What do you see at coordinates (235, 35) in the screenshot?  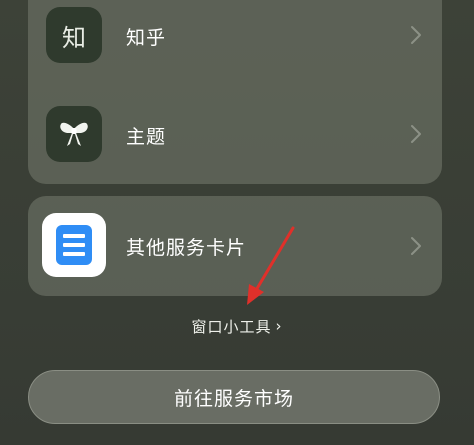 I see `list-item-zhihu: 知 知乎` at bounding box center [235, 35].